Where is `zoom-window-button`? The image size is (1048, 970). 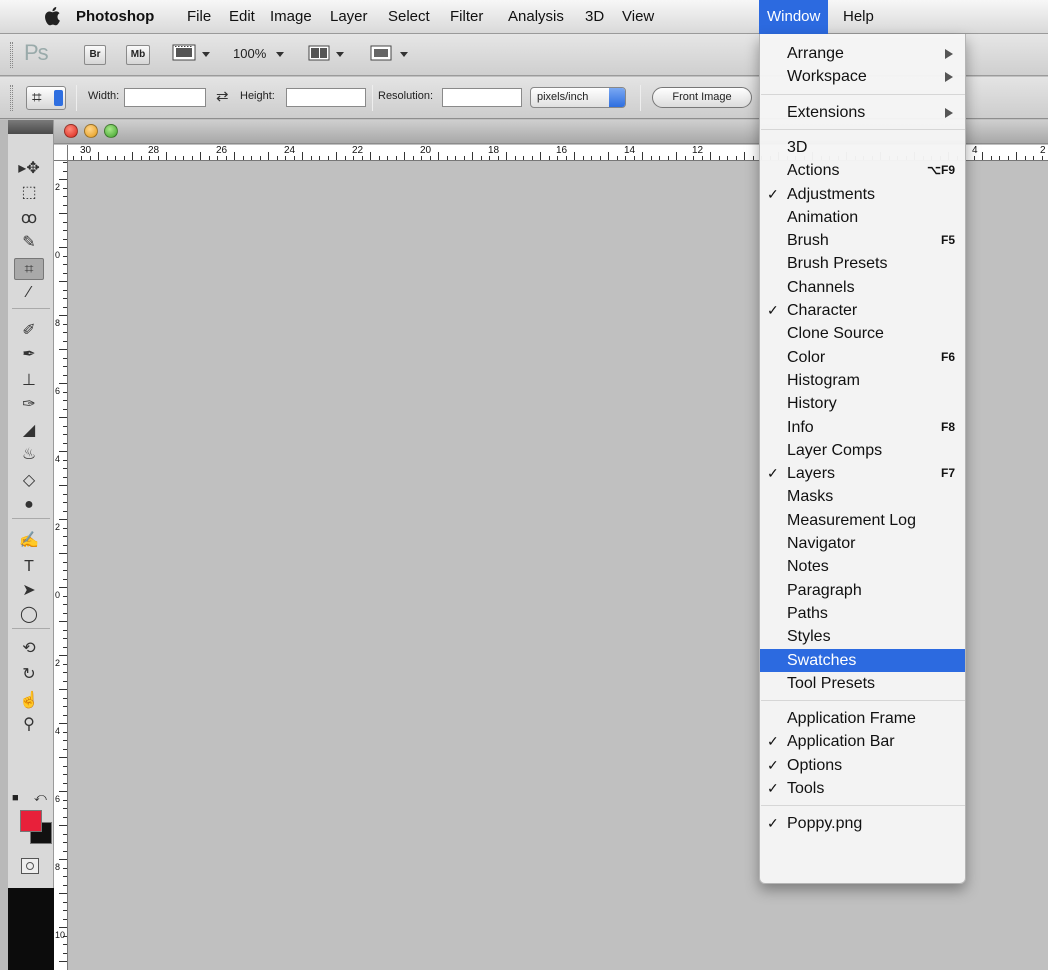
zoom-window-button is located at coordinates (111, 131).